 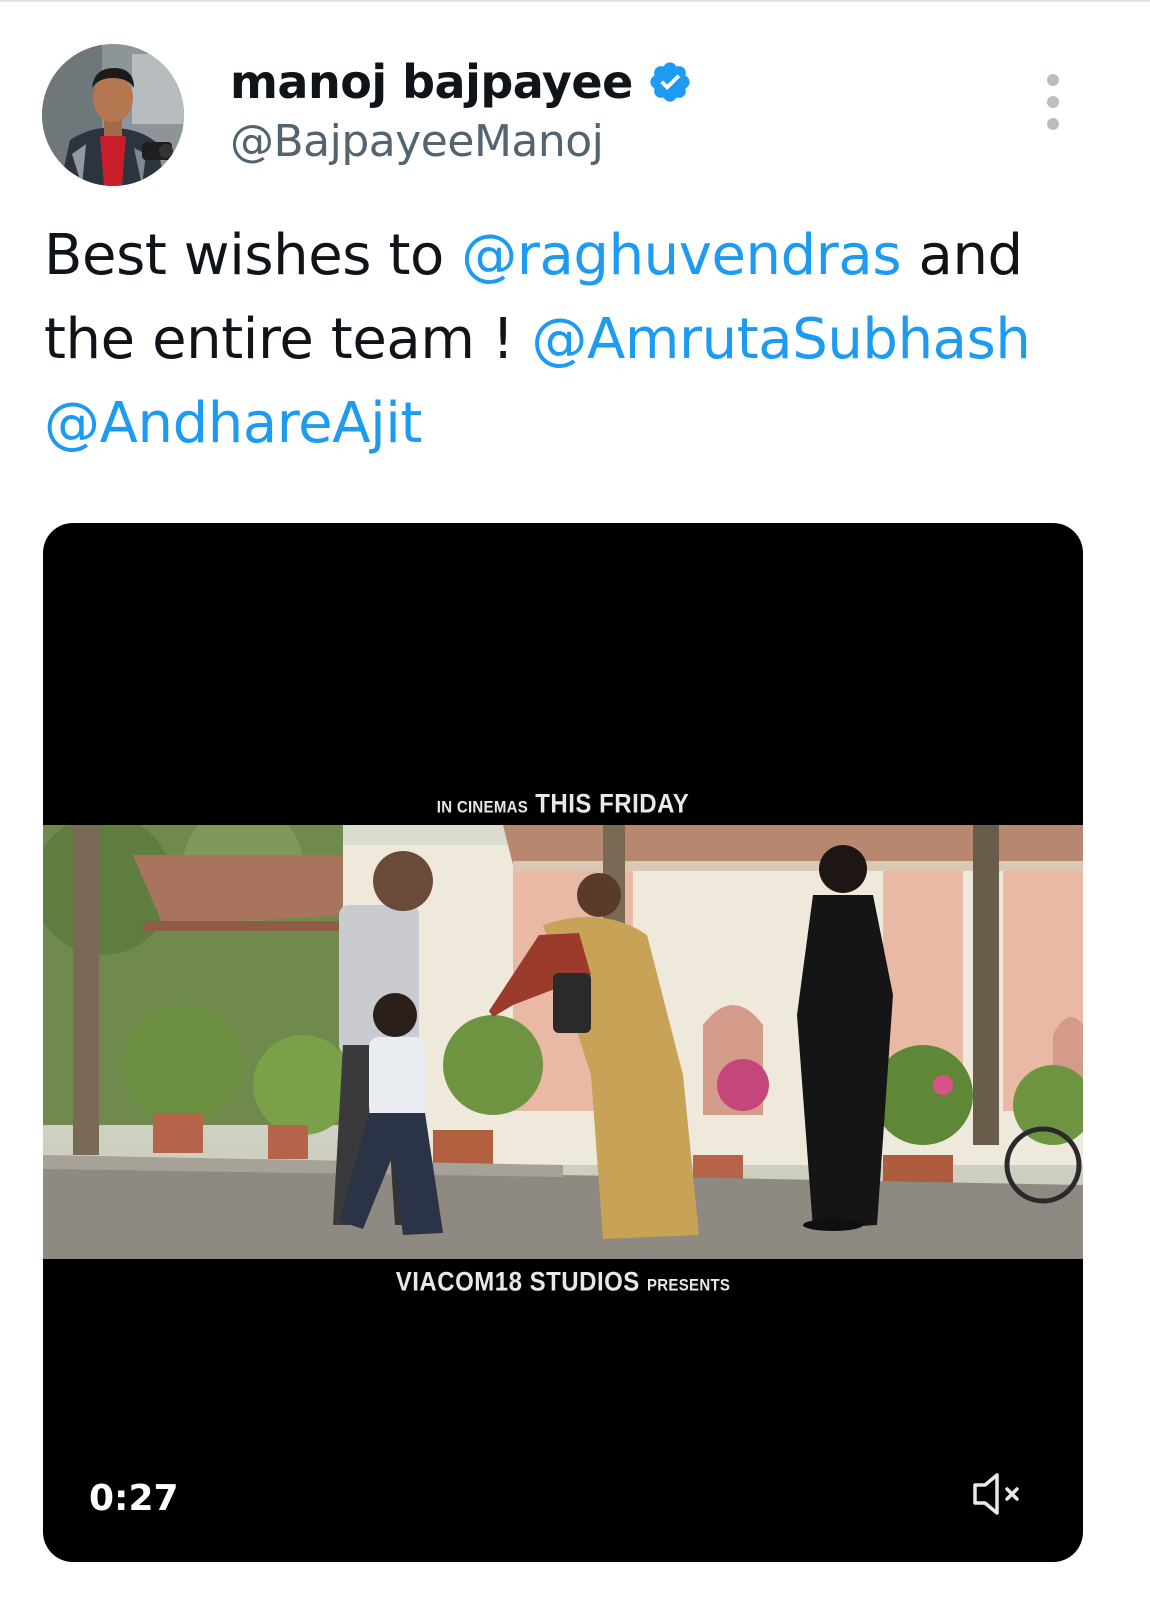 I want to click on video-caption-top: IN CINEMAS THIS FRIDAY, so click(x=563, y=805).